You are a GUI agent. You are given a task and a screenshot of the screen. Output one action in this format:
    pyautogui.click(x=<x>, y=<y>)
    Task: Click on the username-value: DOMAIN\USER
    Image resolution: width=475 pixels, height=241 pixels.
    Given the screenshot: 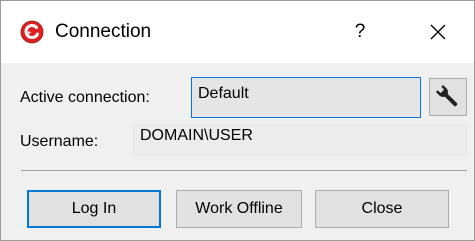 What is the action you would take?
    pyautogui.click(x=196, y=135)
    